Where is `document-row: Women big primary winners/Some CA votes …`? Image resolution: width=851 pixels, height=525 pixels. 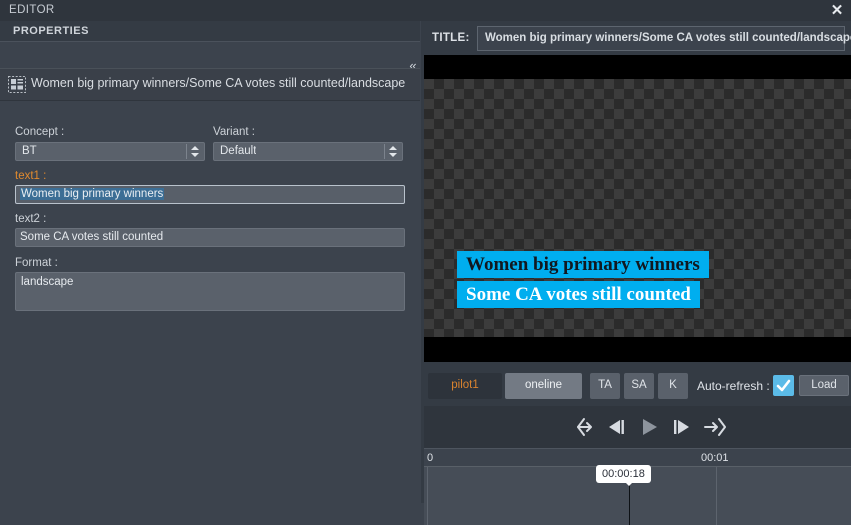 document-row: Women big primary winners/Some CA votes … is located at coordinates (210, 84).